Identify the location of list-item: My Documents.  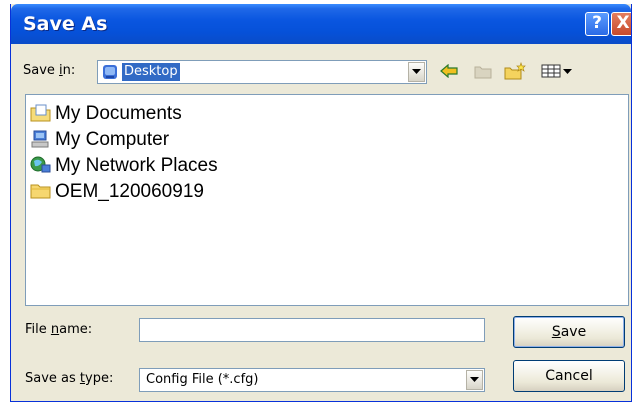
(106, 114).